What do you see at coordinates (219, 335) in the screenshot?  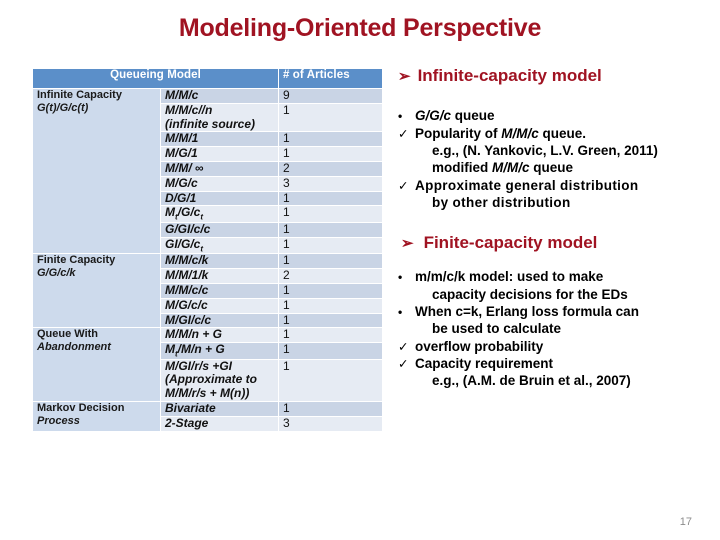 I see `table-cell-model: M/M/n + G` at bounding box center [219, 335].